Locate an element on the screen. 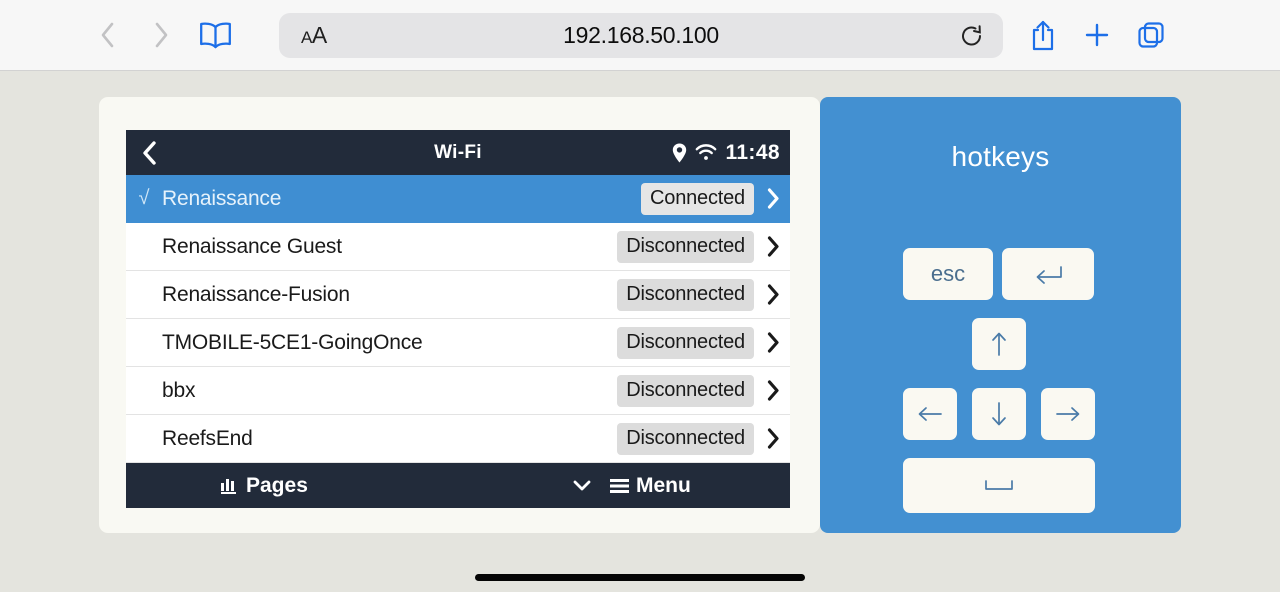  status-badge: Connected is located at coordinates (697, 198).